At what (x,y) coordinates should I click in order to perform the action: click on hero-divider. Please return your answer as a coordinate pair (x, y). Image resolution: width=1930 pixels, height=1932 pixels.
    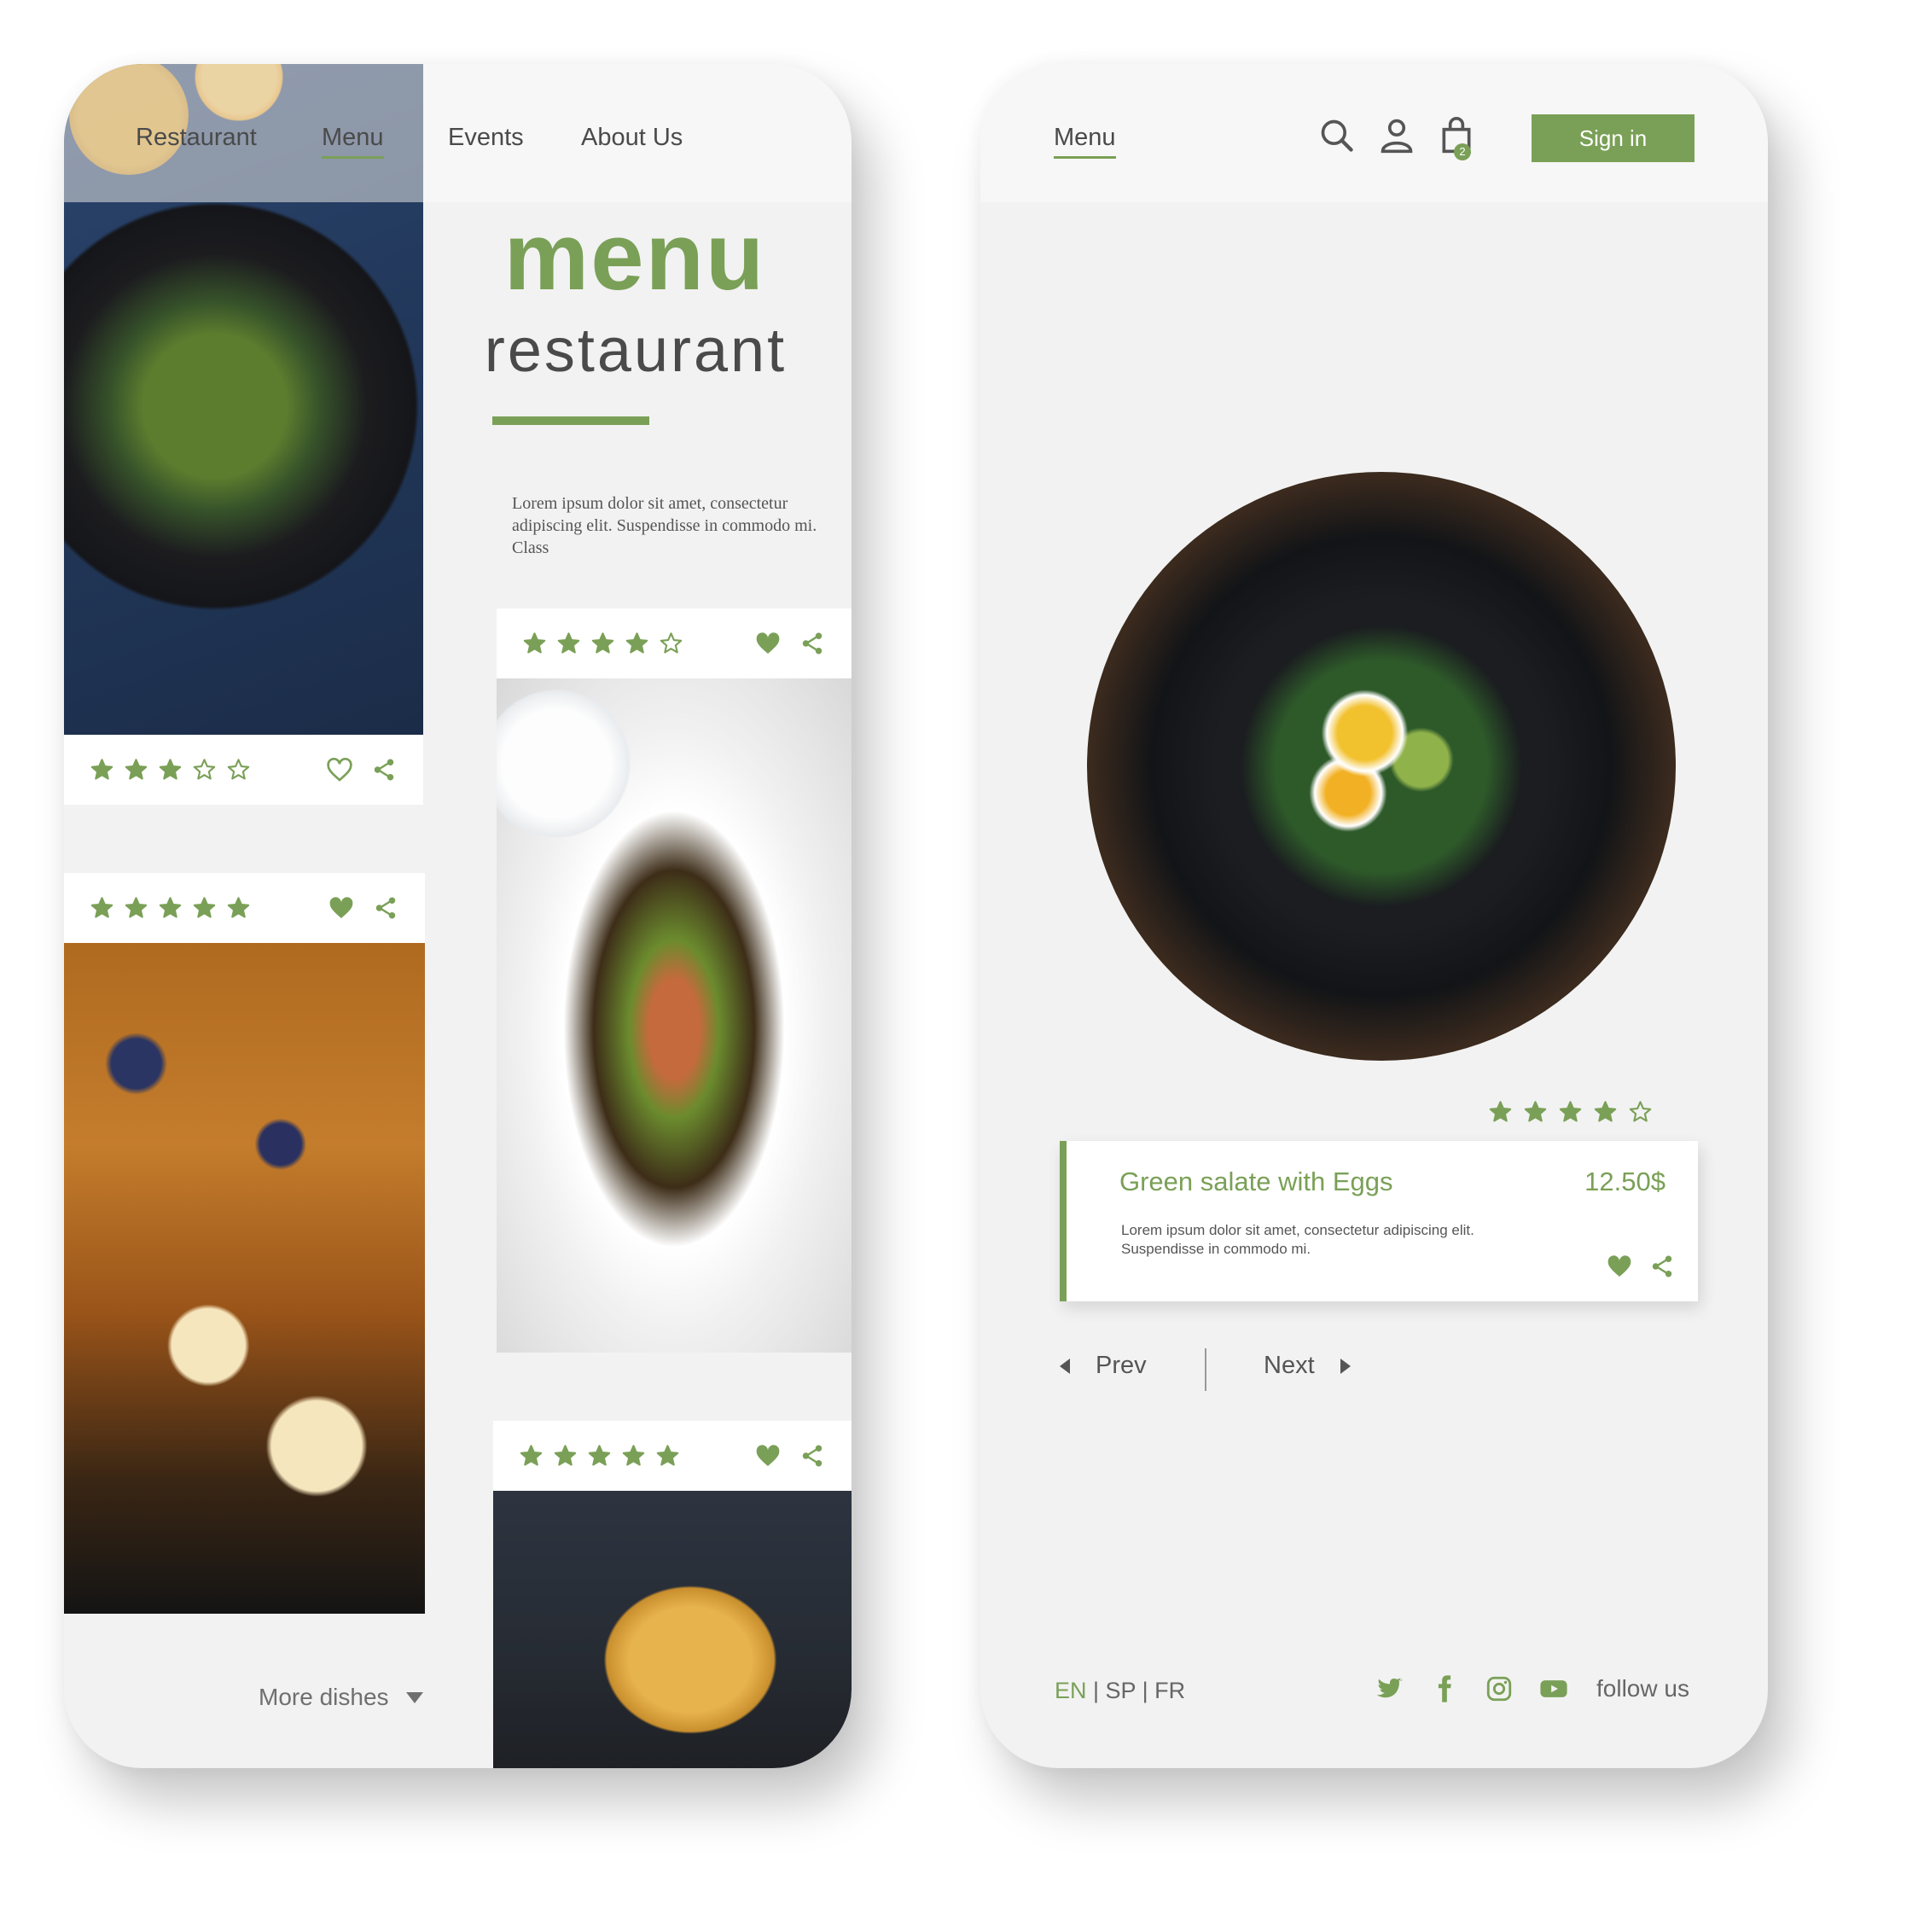
    Looking at the image, I should click on (570, 420).